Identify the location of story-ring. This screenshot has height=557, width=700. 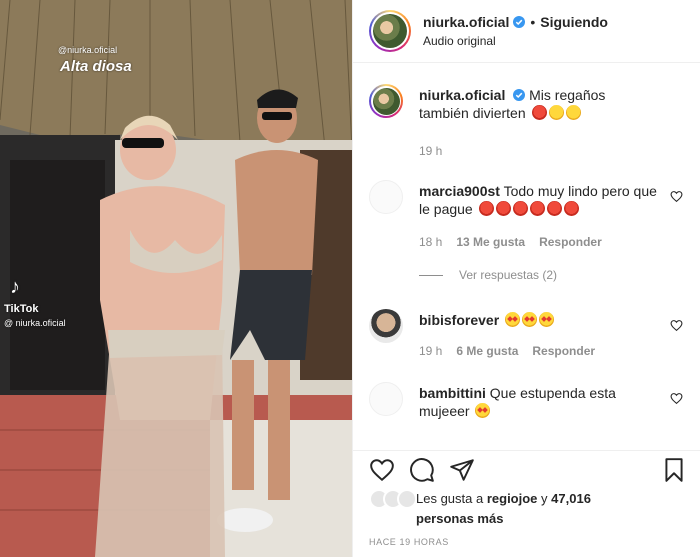
(390, 31).